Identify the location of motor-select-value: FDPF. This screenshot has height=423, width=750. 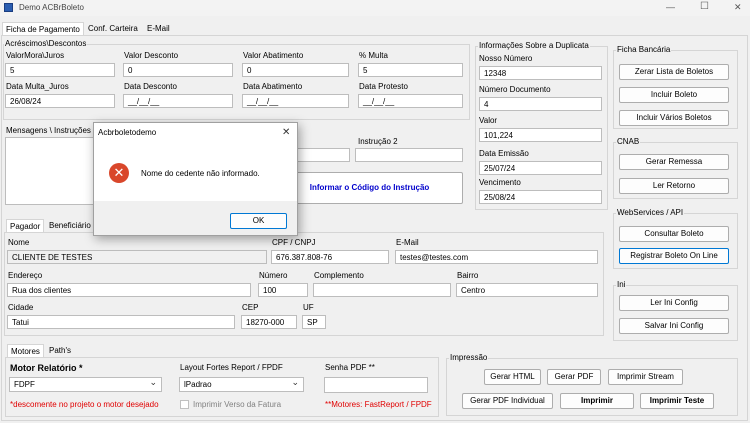
(24, 384).